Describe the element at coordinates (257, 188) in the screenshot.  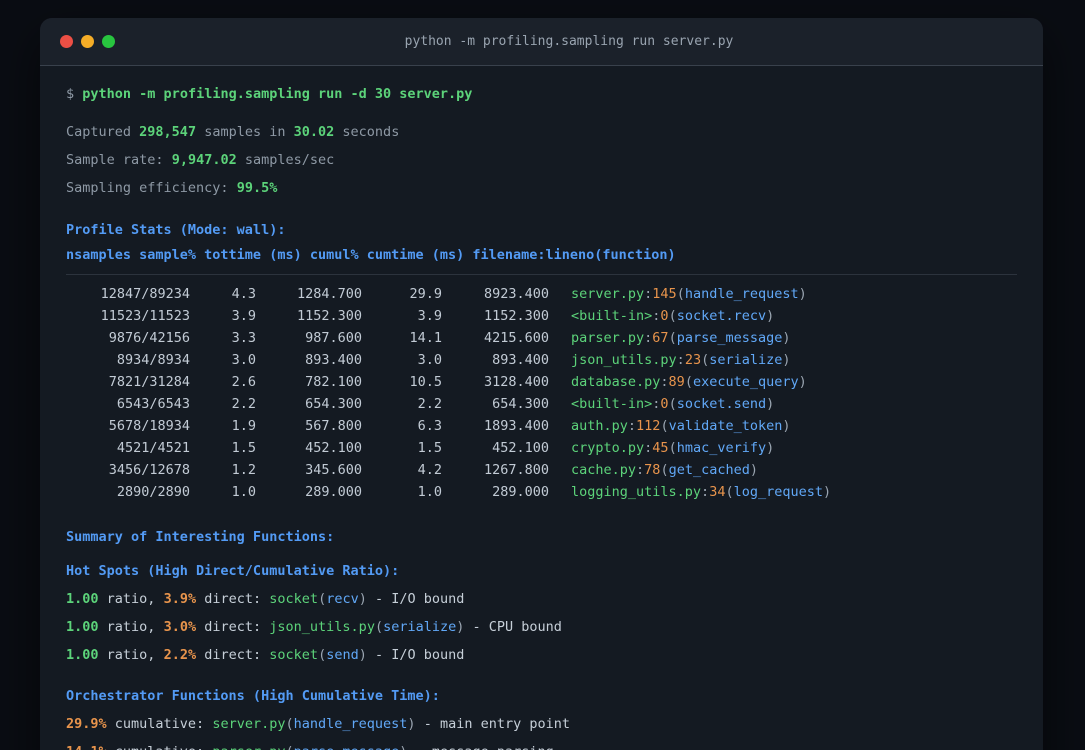
I see `efficiency-value: 99.5%` at that location.